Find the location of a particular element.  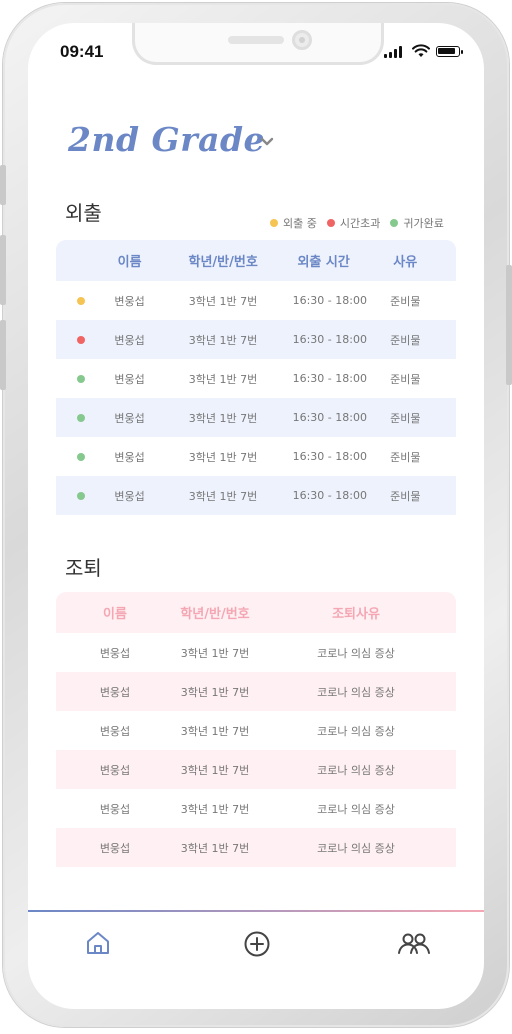

silent-switch is located at coordinates (3, 185).